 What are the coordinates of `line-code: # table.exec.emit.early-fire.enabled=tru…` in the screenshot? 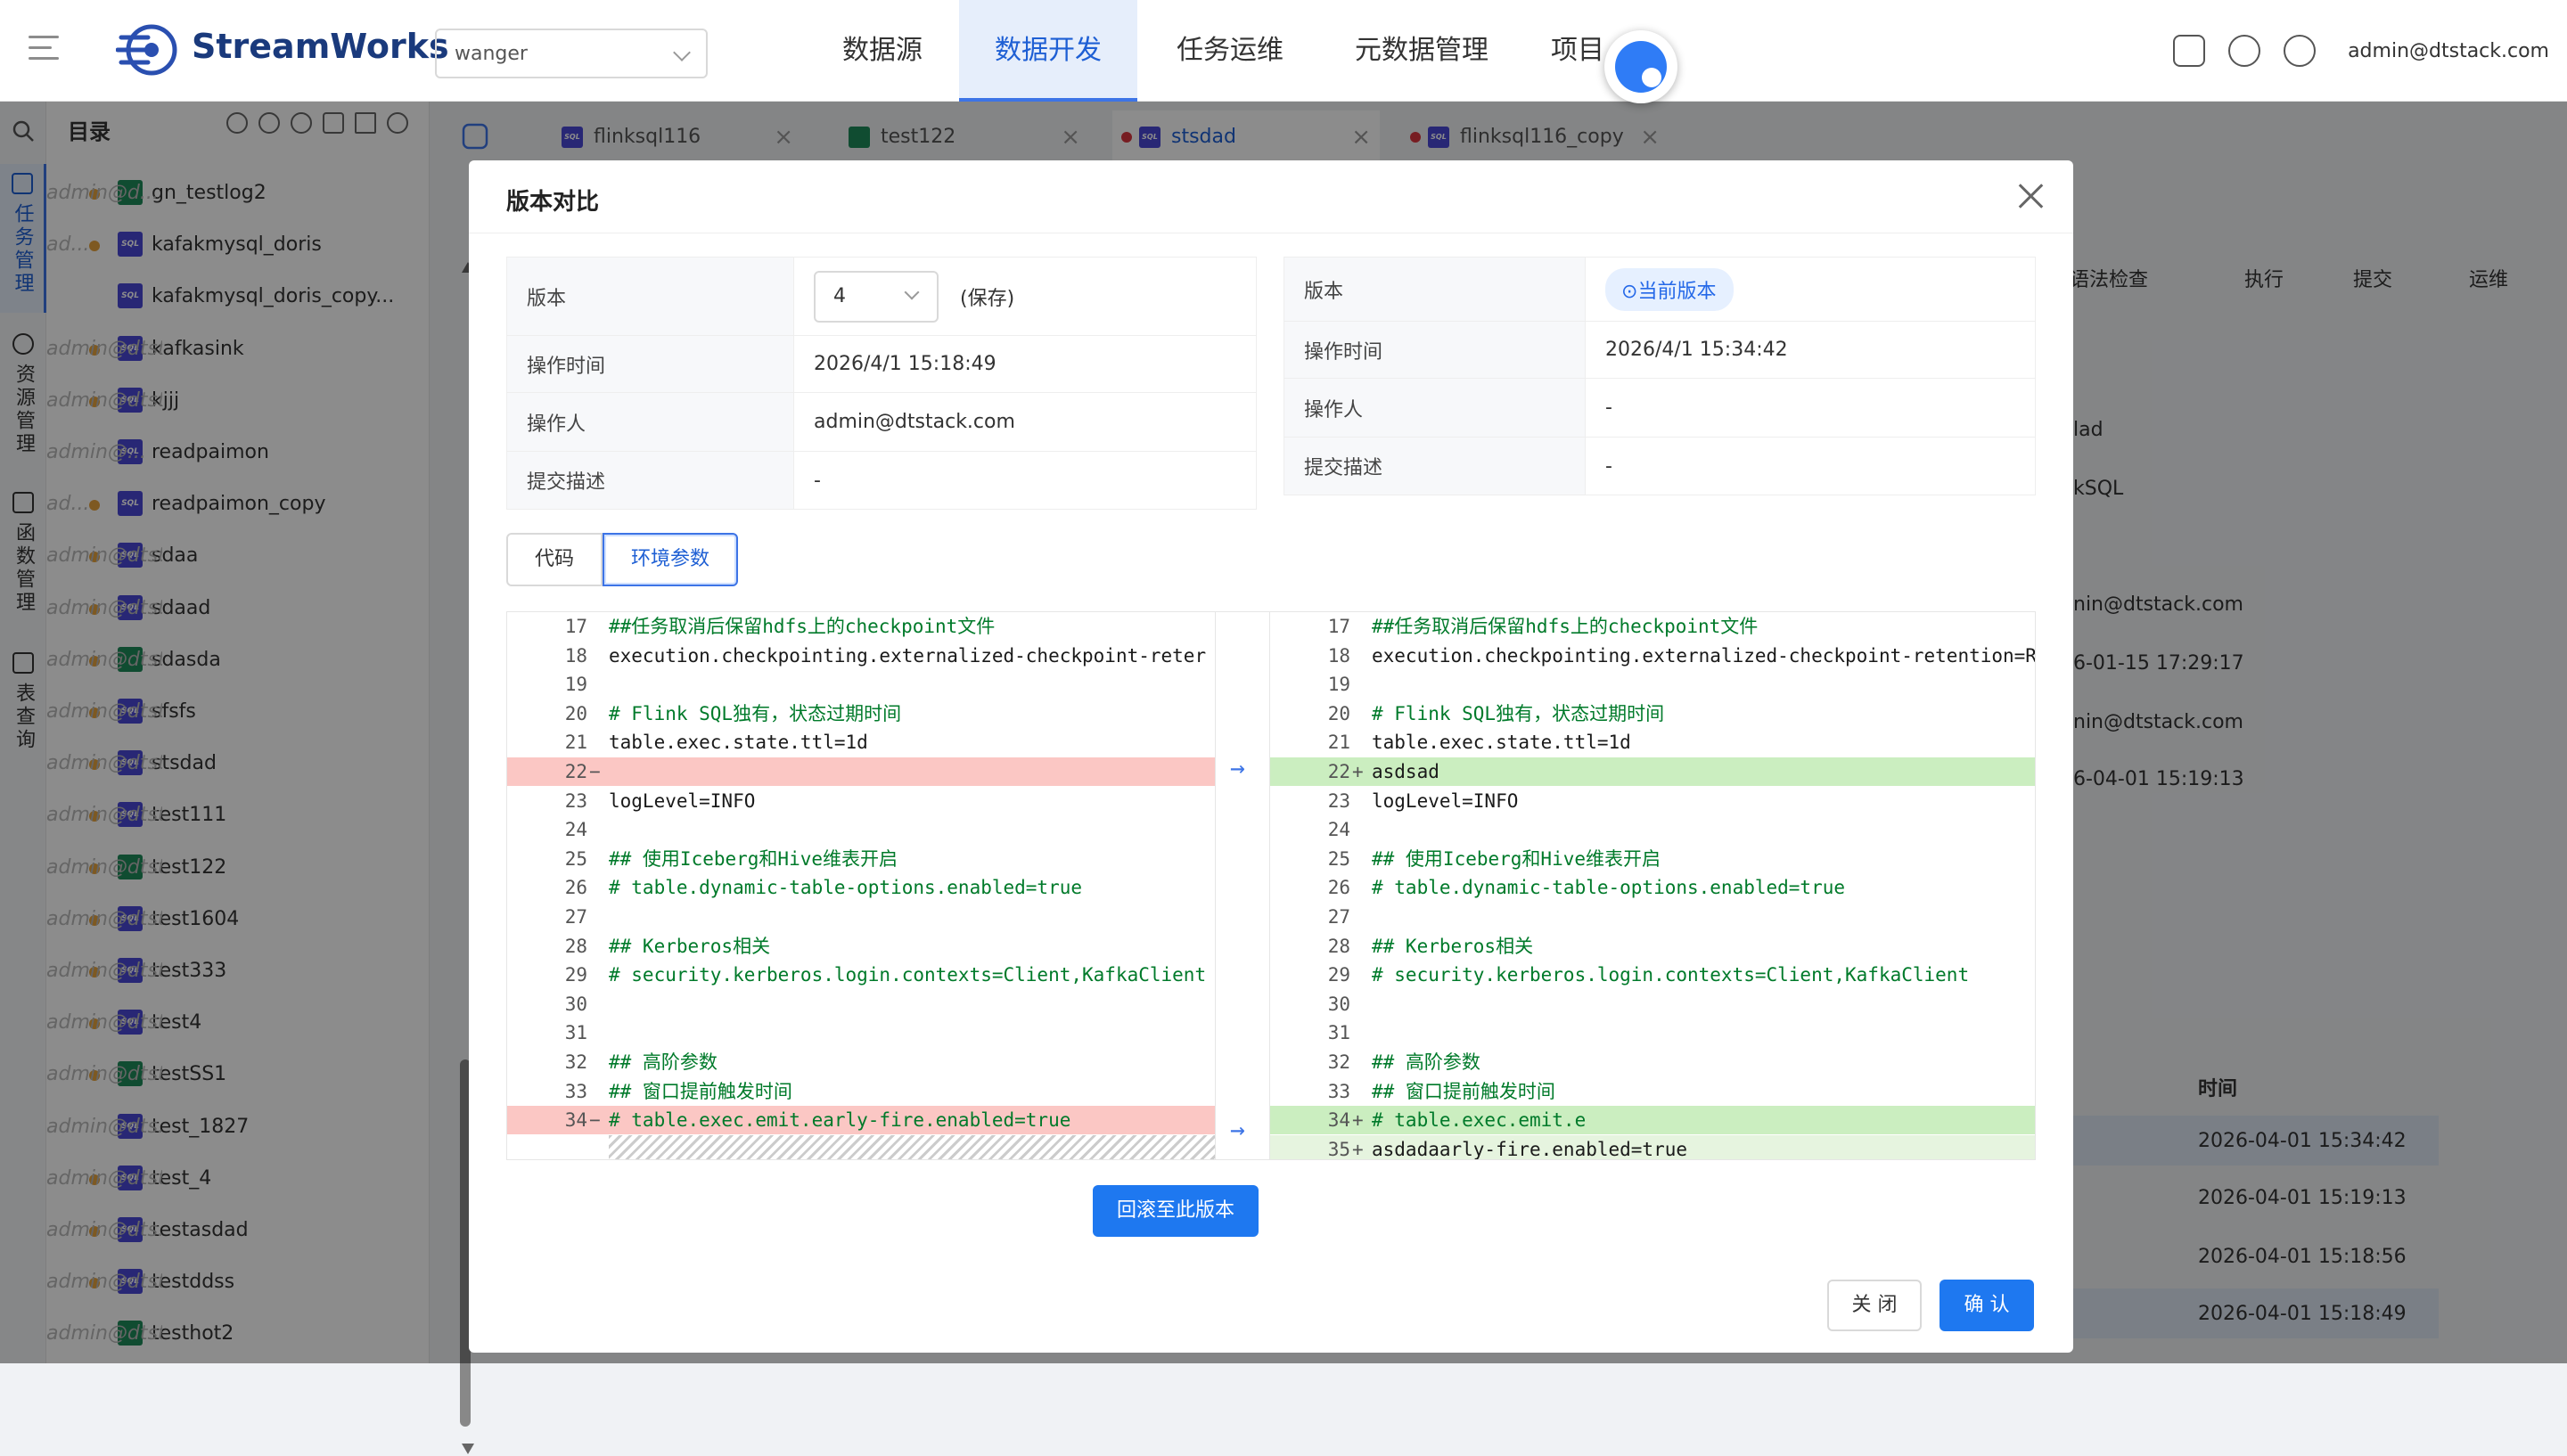 It's located at (840, 1120).